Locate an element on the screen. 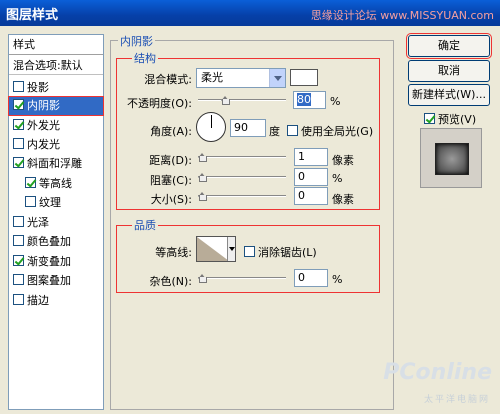 Image resolution: width=500 pixels, height=414 pixels. checkbox-satin is located at coordinates (18, 221).